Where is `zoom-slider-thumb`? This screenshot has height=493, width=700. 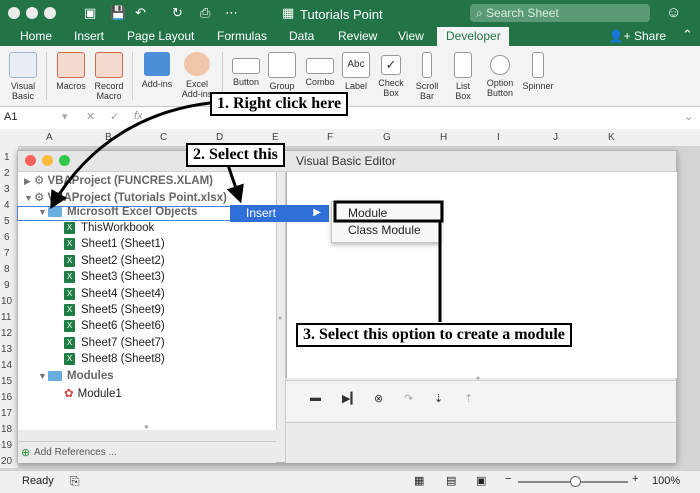 zoom-slider-thumb is located at coordinates (575, 481).